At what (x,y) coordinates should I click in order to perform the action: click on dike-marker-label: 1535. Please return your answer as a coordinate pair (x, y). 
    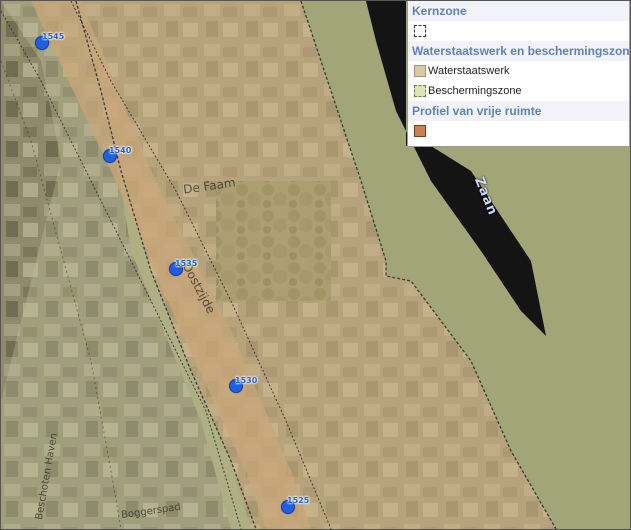
    Looking at the image, I should click on (186, 263).